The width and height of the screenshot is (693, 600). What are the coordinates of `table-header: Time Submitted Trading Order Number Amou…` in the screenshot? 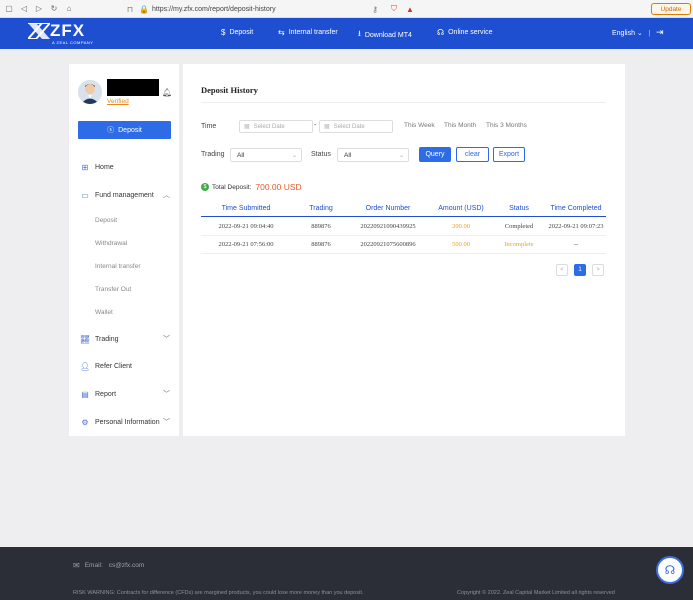 It's located at (403, 209).